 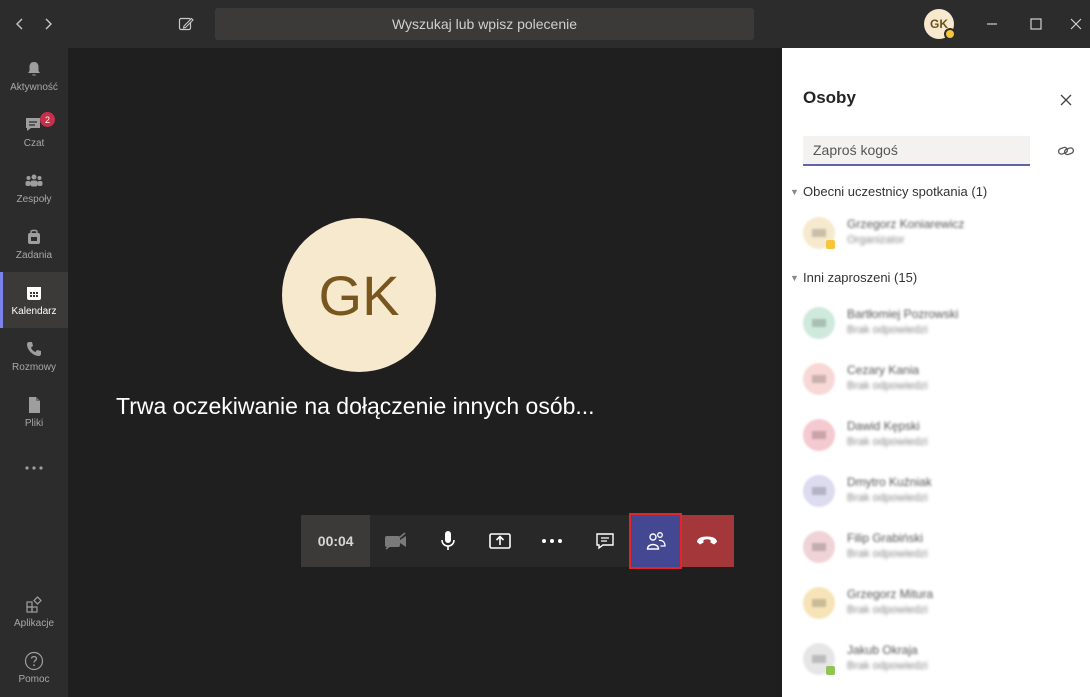 I want to click on title-bar: Wyszukaj lub wpisz polecenie GK, so click(x=545, y=24).